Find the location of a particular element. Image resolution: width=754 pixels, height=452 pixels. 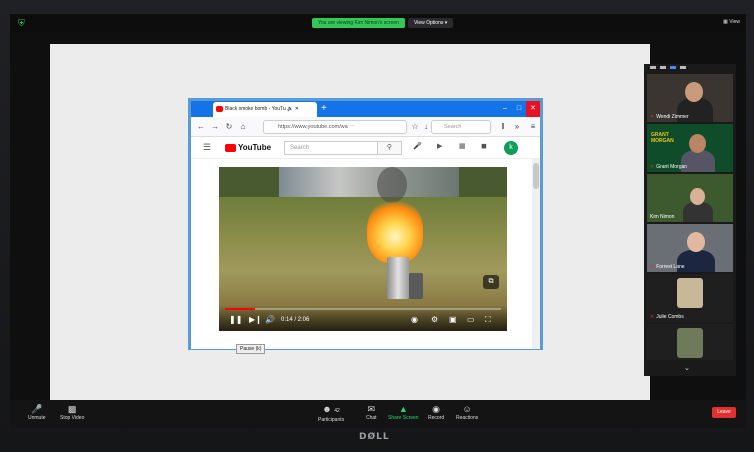

view-options-label: View Options is located at coordinates (429, 23).